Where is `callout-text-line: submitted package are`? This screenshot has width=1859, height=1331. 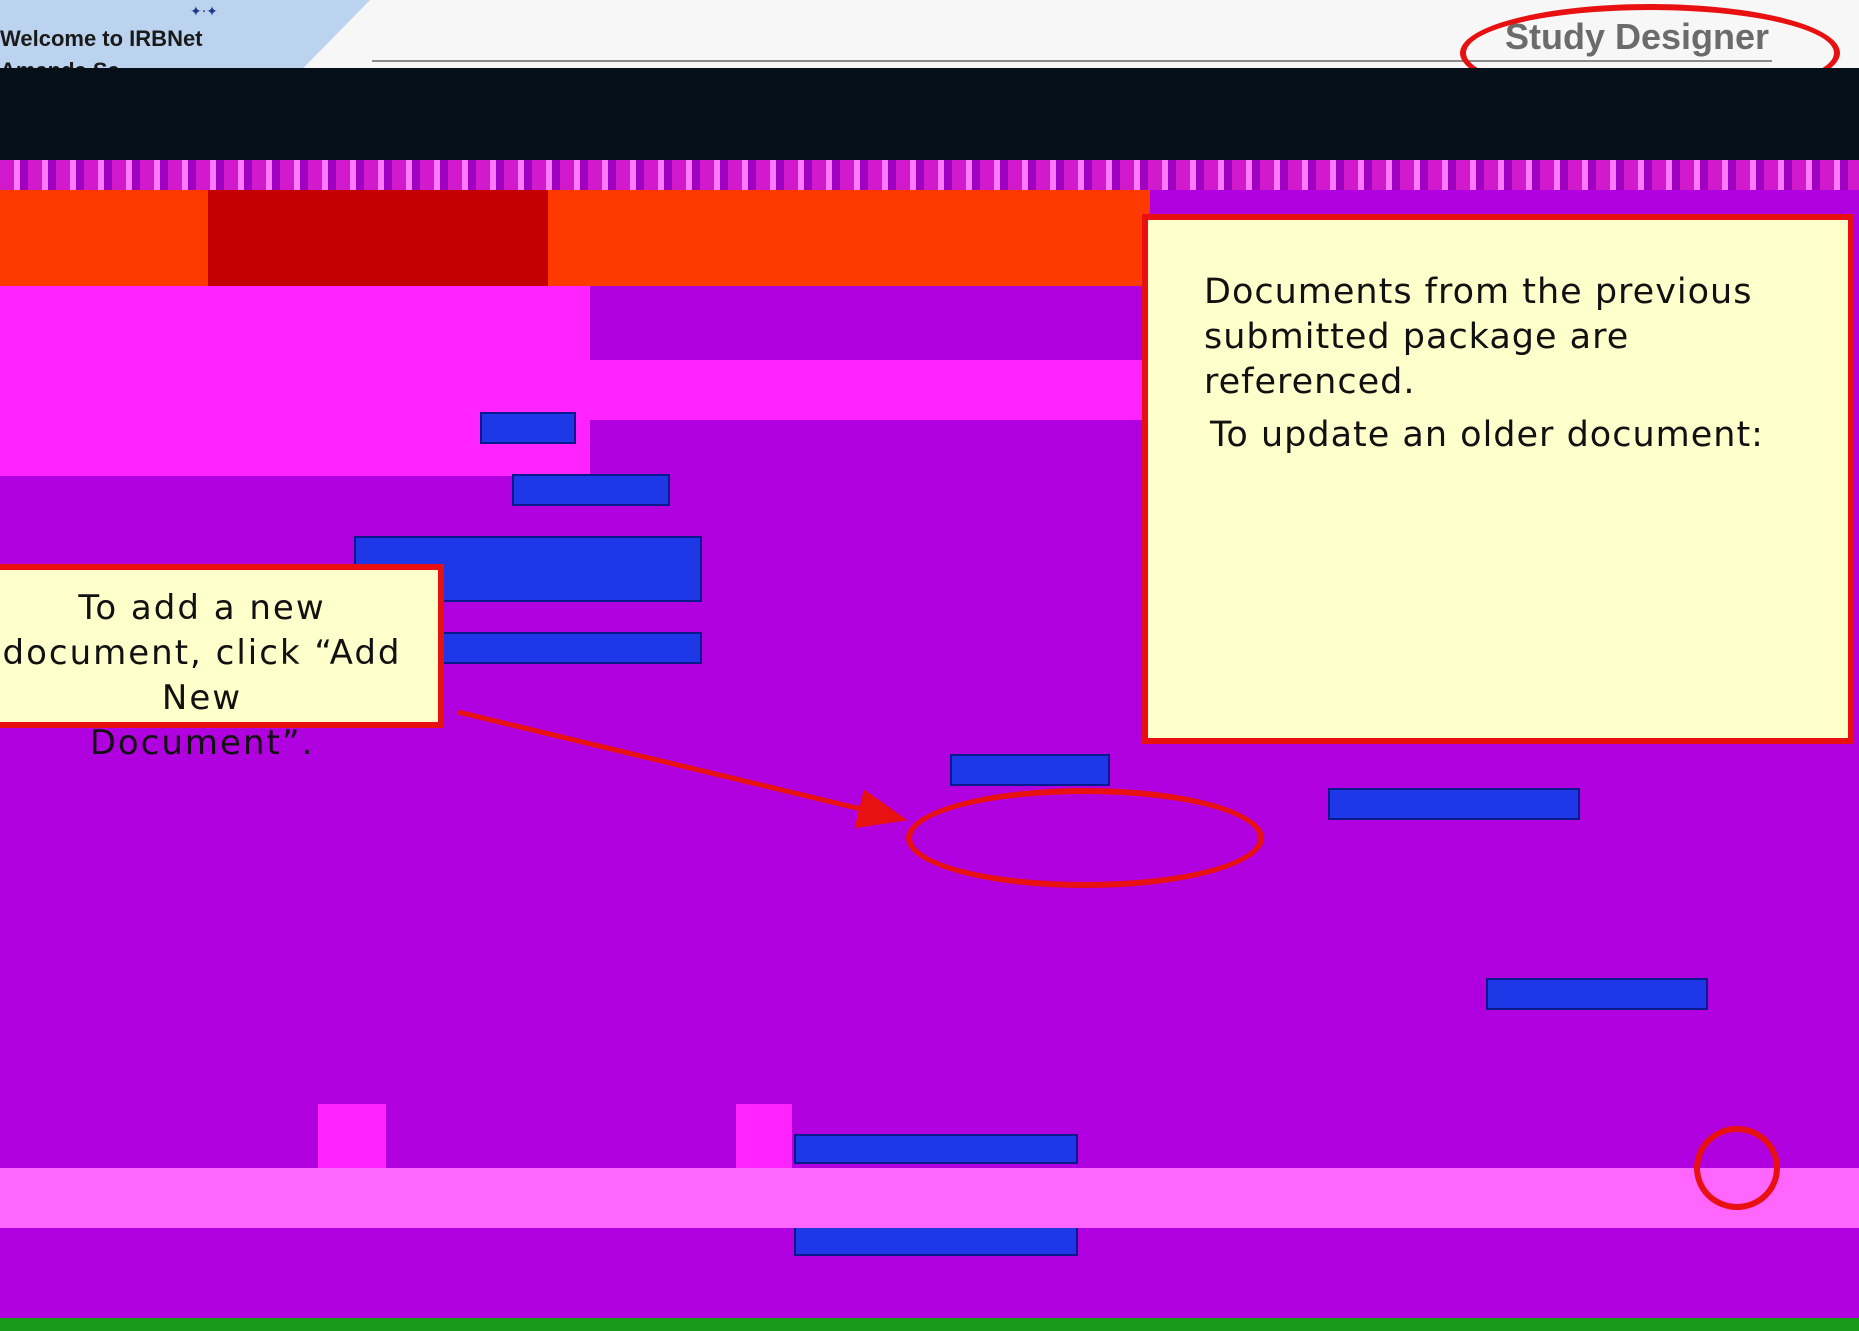
callout-text-line: submitted package are is located at coordinates (1417, 337).